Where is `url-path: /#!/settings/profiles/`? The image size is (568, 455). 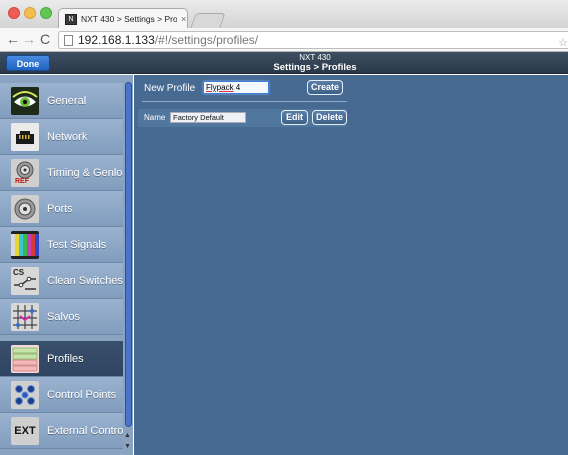 url-path: /#!/settings/profiles/ is located at coordinates (206, 40).